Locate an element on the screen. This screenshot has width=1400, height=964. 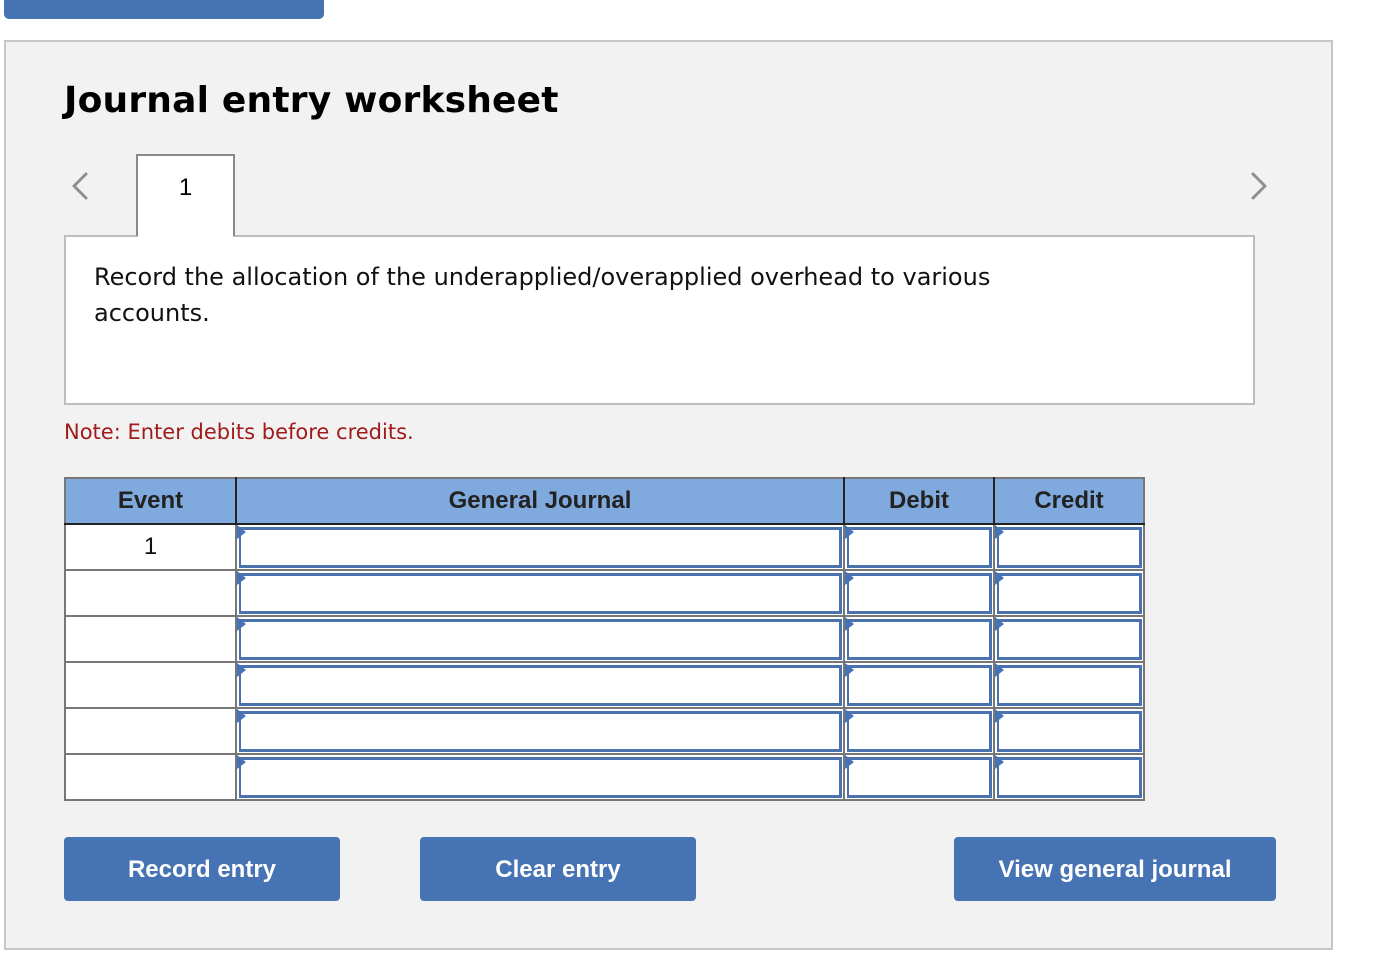
chevron-right-icon is located at coordinates (1259, 186).